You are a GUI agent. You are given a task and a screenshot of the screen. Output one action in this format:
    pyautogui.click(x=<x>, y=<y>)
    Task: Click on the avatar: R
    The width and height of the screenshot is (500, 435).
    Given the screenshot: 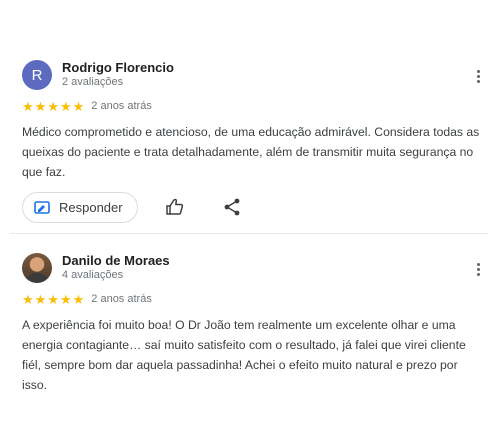 What is the action you would take?
    pyautogui.click(x=37, y=75)
    